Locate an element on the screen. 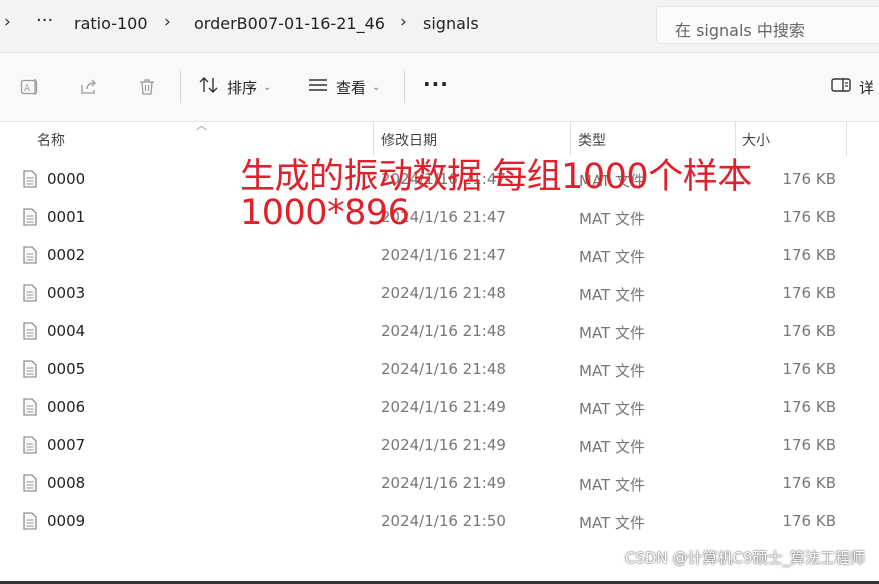 This screenshot has height=584, width=879. search-placeholder: 在 signals 中搜索 is located at coordinates (740, 30).